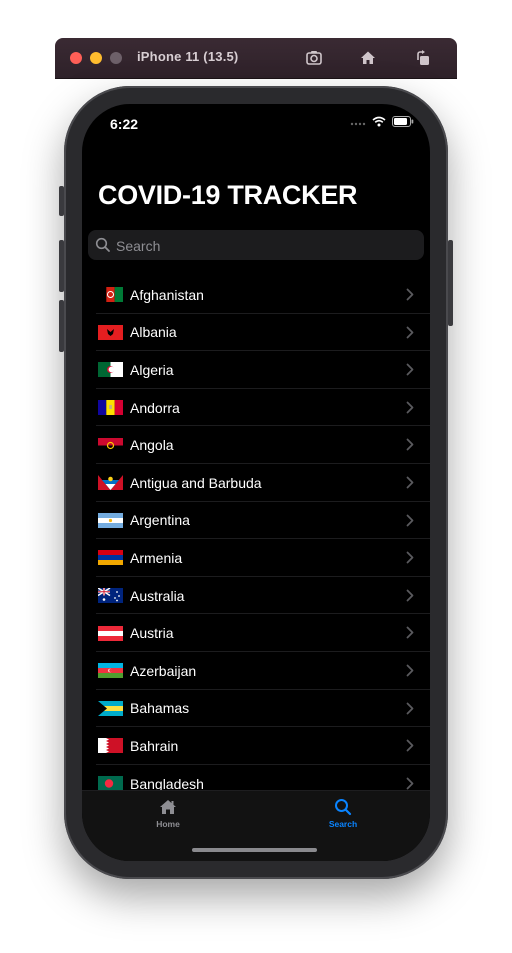 This screenshot has height=953, width=512. Describe the element at coordinates (403, 121) in the screenshot. I see `battery-icon` at that location.